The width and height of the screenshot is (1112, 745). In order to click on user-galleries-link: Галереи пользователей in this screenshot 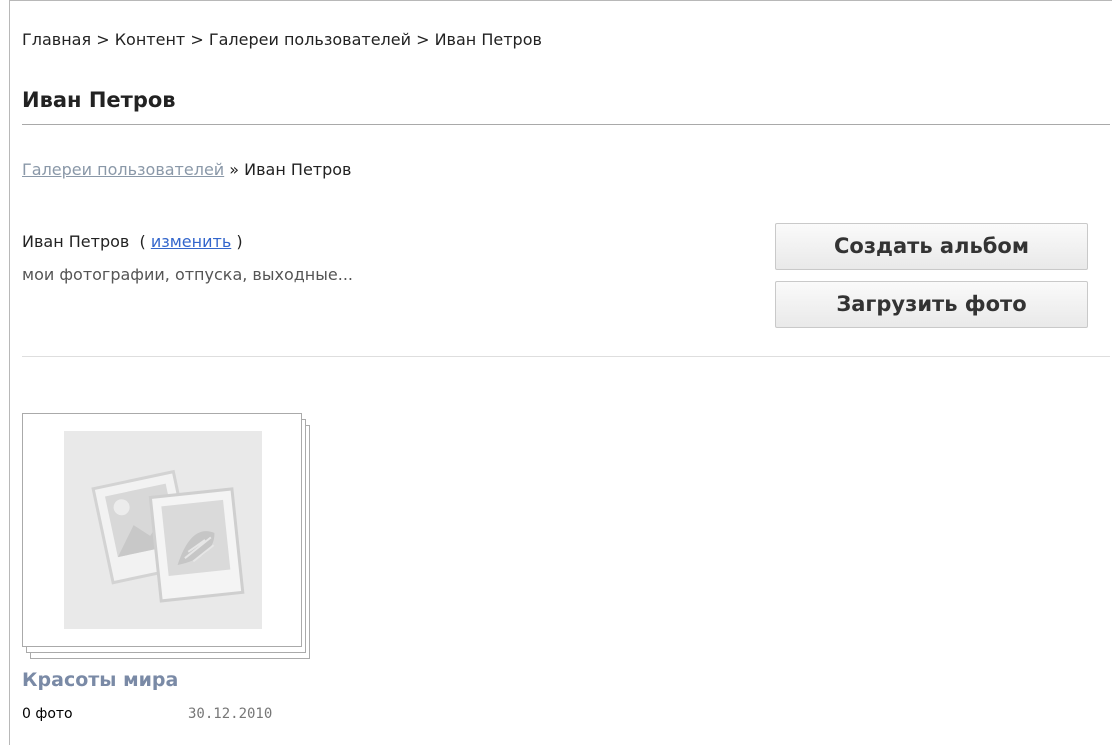, I will do `click(123, 169)`.